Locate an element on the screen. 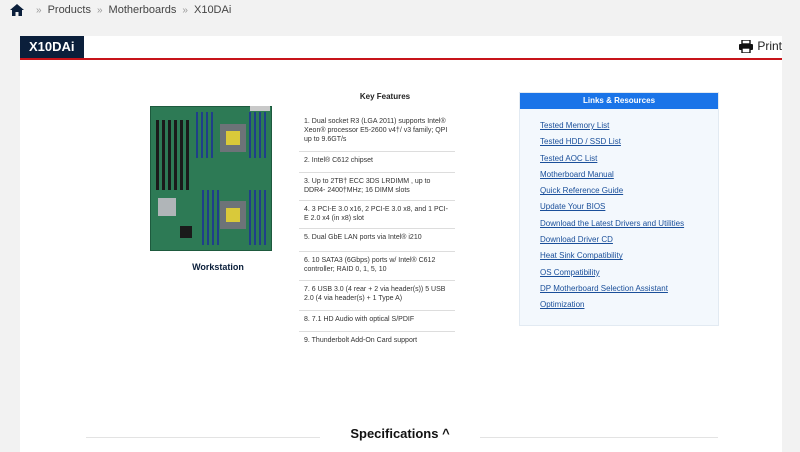 The image size is (800, 452). product-caption: Workstation is located at coordinates (218, 267).